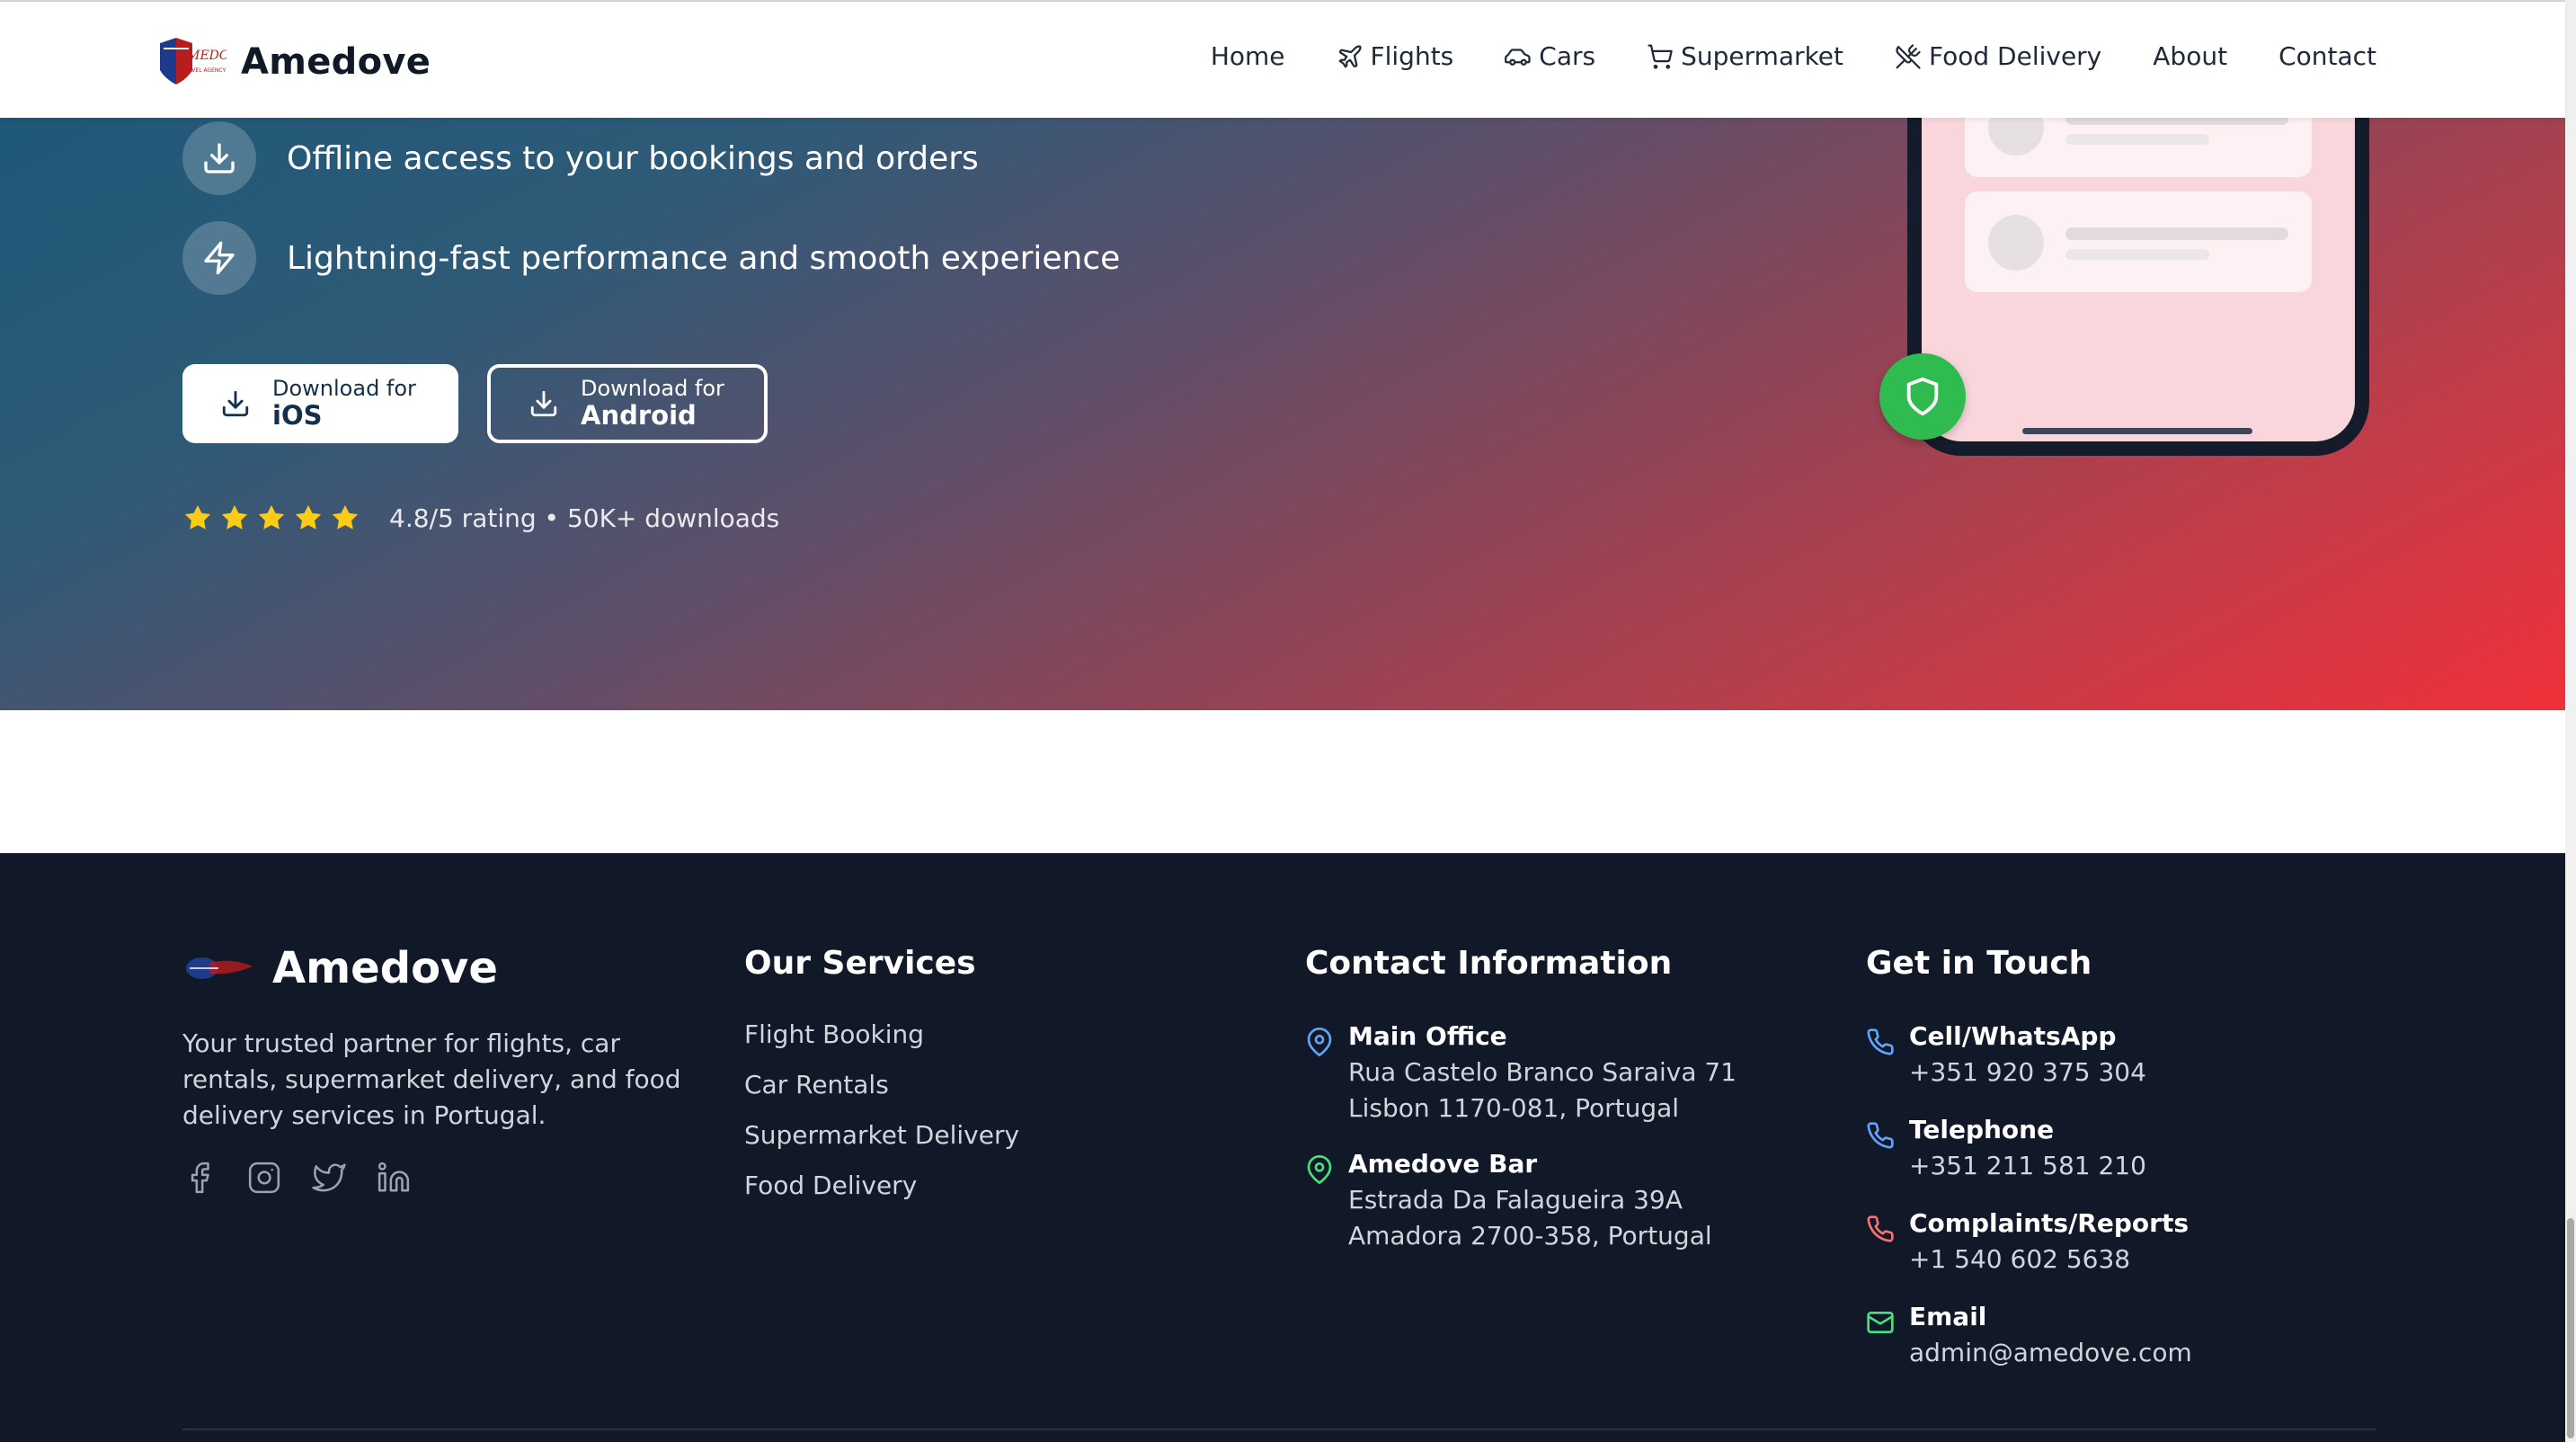 The height and width of the screenshot is (1442, 2576). Describe the element at coordinates (639, 416) in the screenshot. I see `platform-label: Android` at that location.